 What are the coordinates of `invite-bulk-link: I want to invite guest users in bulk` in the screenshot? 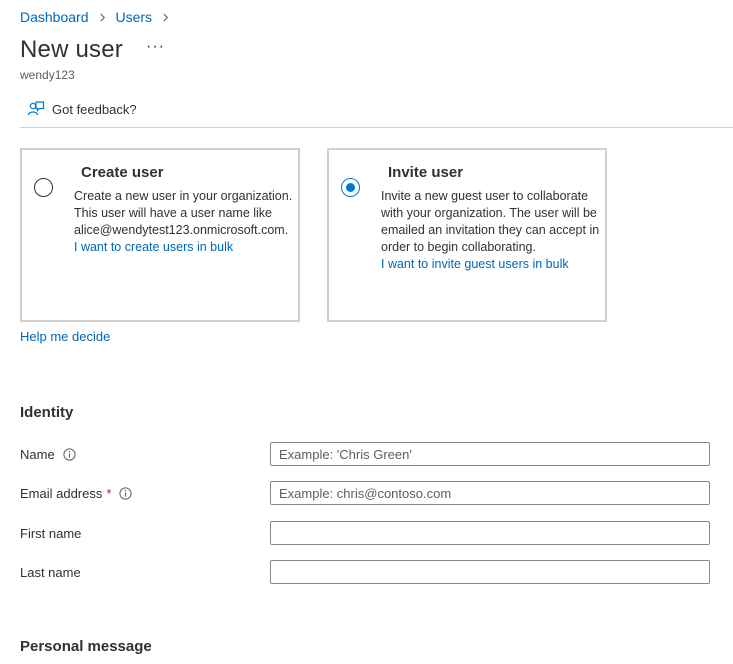 It's located at (494, 264).